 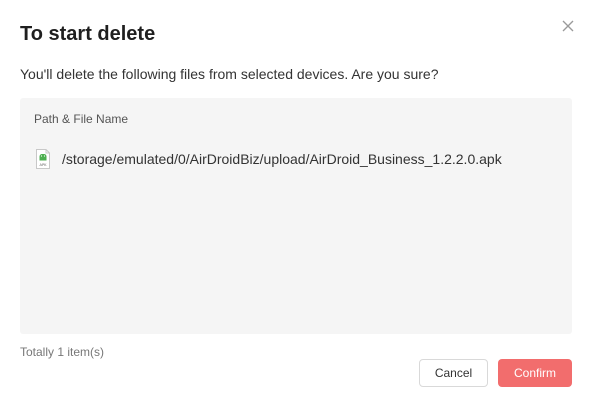 I want to click on apk-file-icon: APK, so click(x=43, y=159).